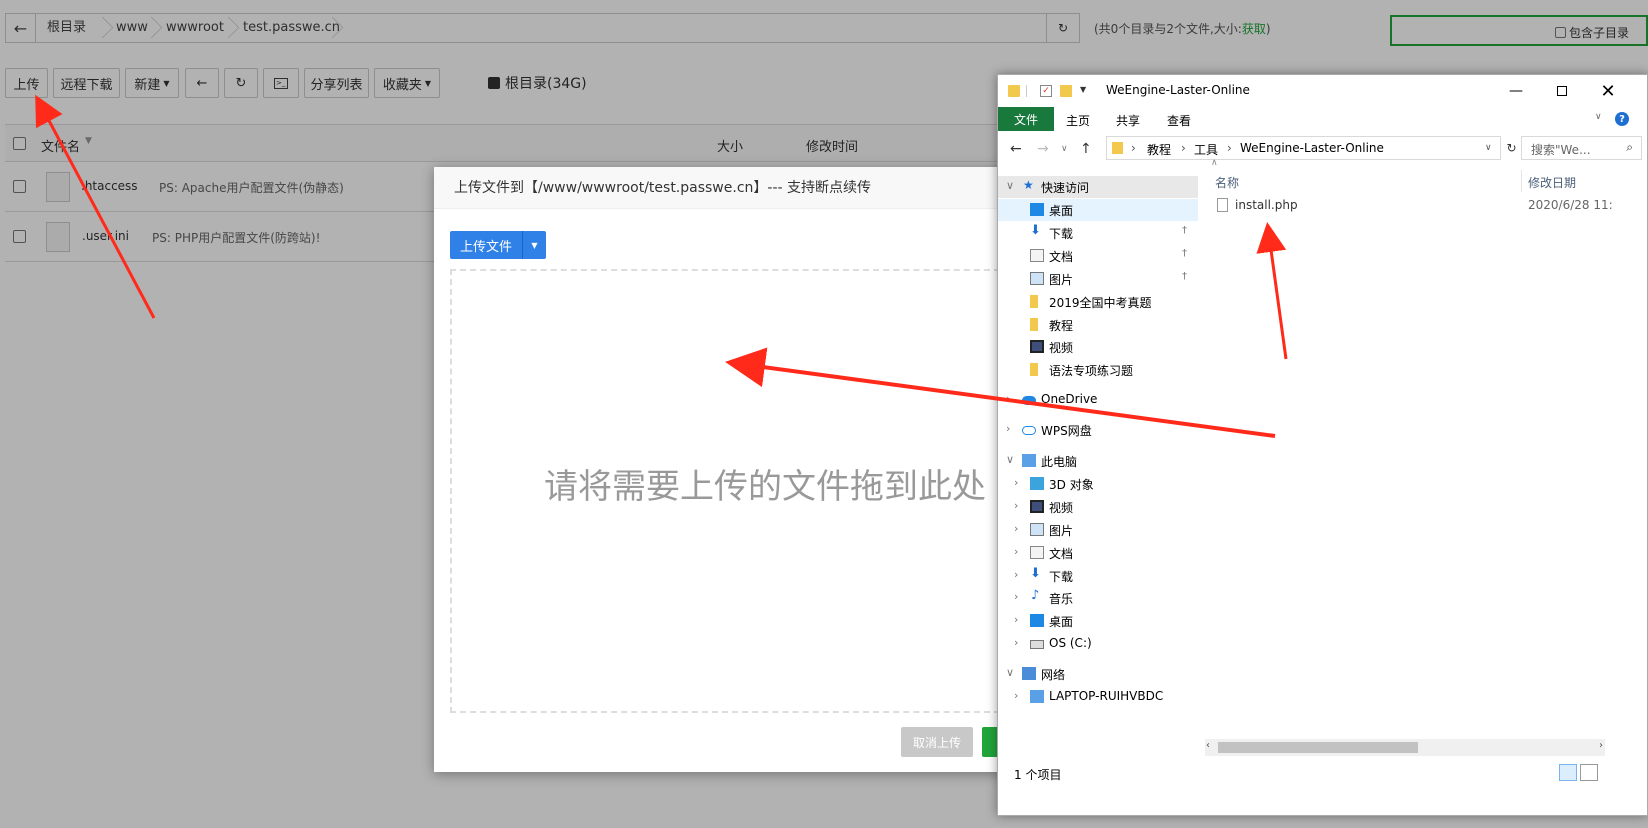 Image resolution: width=1648 pixels, height=828 pixels. I want to click on col-name: 名称, so click(1227, 182).